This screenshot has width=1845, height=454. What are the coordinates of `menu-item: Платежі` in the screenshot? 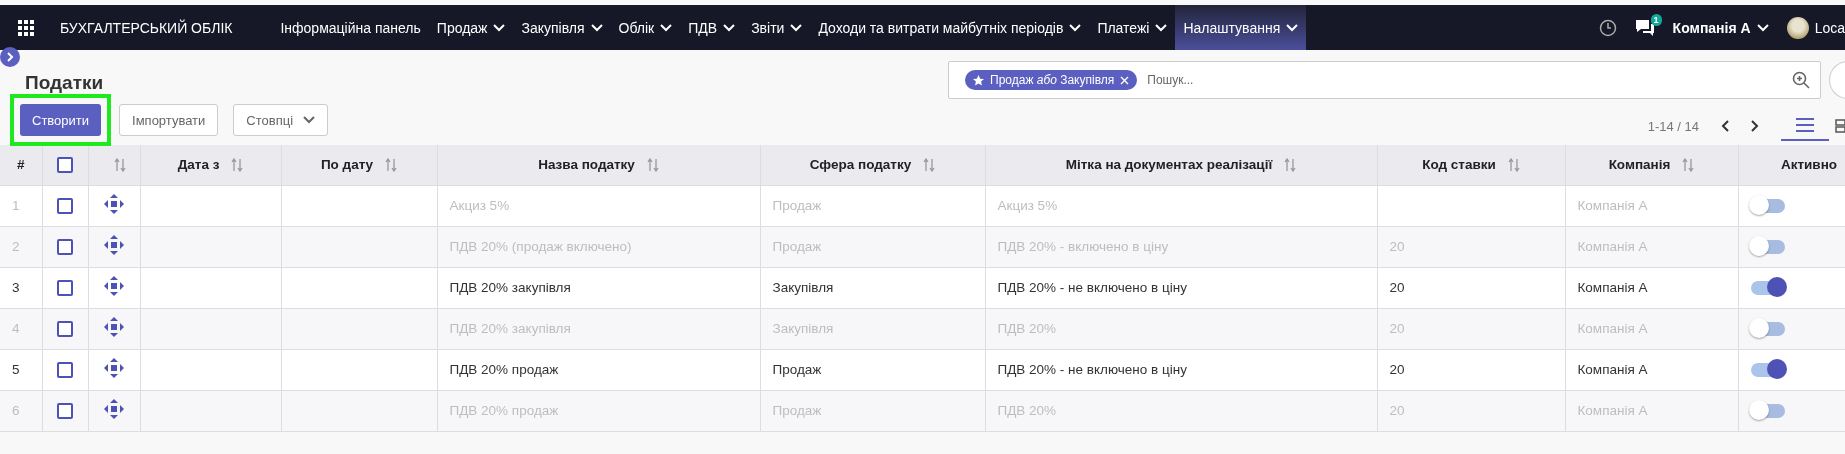 It's located at (1132, 27).